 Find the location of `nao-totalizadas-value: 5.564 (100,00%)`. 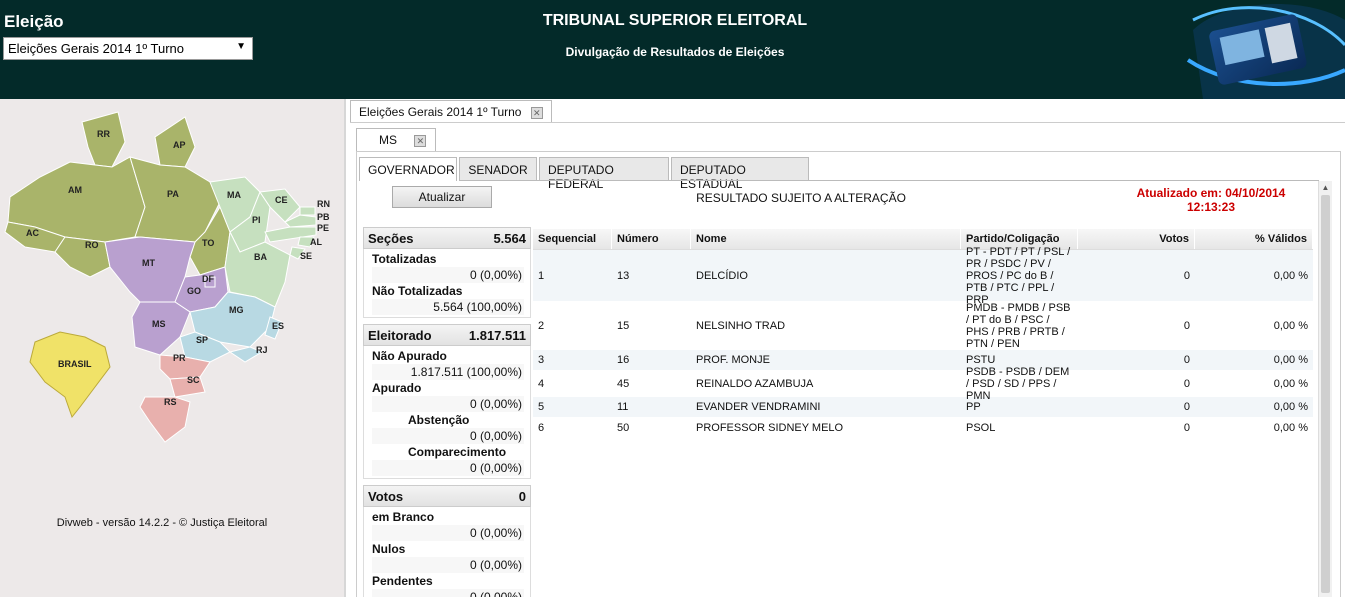

nao-totalizadas-value: 5.564 (100,00%) is located at coordinates (448, 307).